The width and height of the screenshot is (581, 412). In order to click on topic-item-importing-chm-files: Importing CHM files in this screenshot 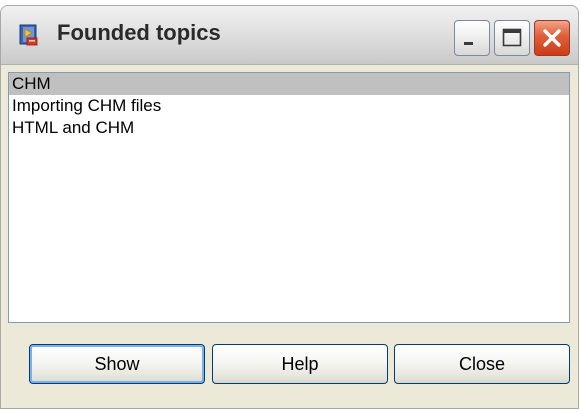, I will do `click(289, 106)`.